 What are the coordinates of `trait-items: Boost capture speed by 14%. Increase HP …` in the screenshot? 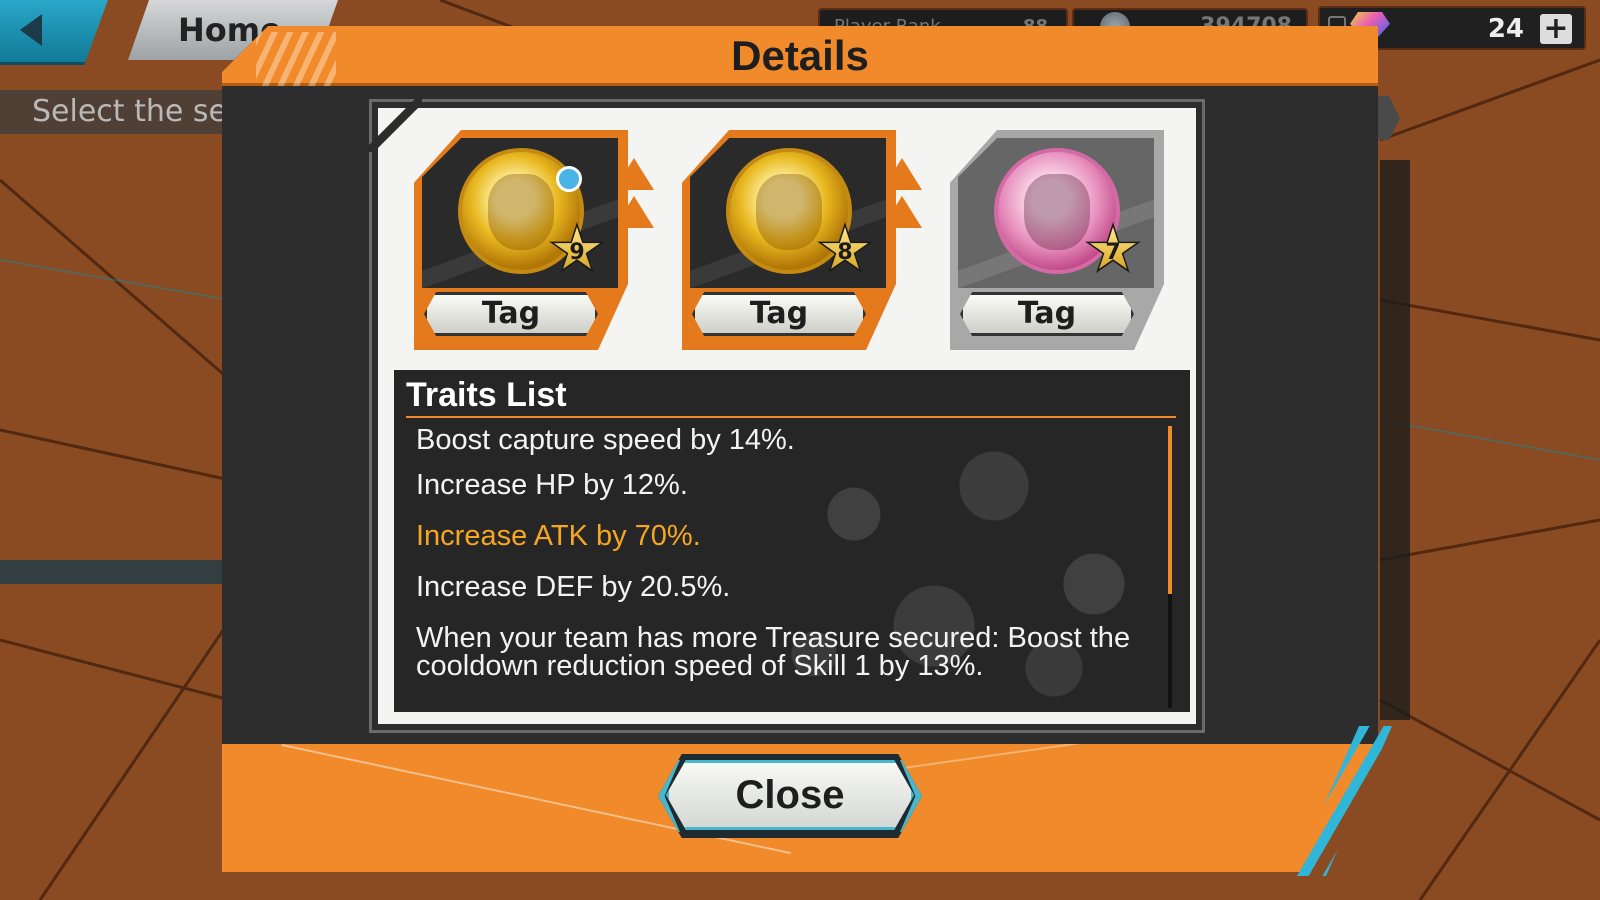 It's located at (781, 551).